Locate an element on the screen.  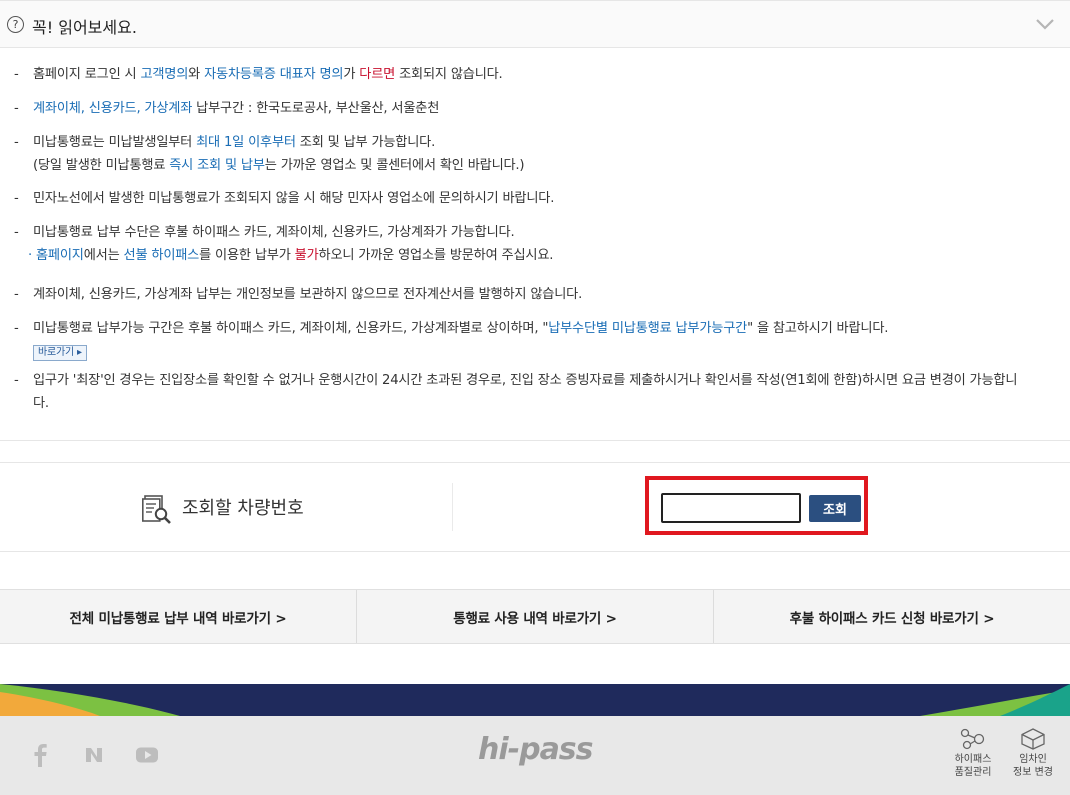
item-highlight: 선불 하이패스 is located at coordinates (161, 255).